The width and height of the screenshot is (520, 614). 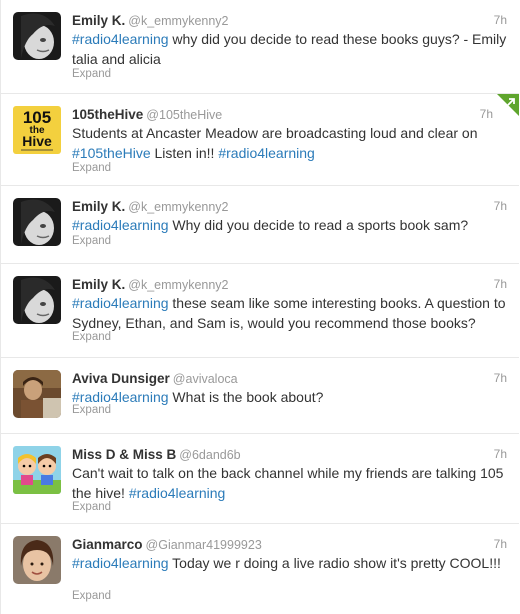 I want to click on author-name: Aviva Dunsiger, so click(x=121, y=378).